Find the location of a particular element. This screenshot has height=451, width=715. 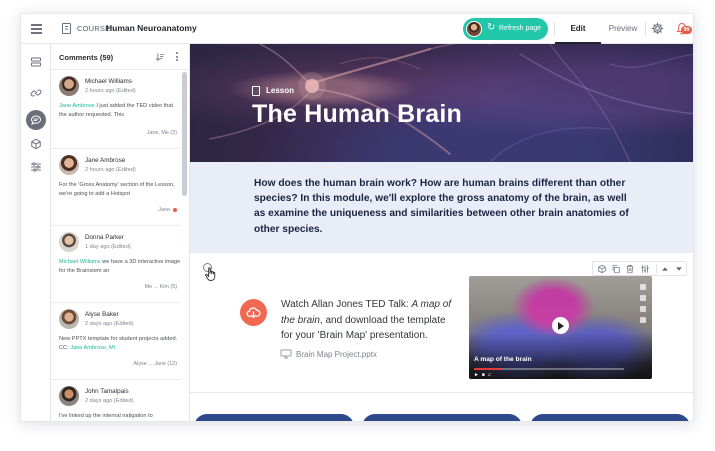

video-title: A map of the brain is located at coordinates (503, 359).